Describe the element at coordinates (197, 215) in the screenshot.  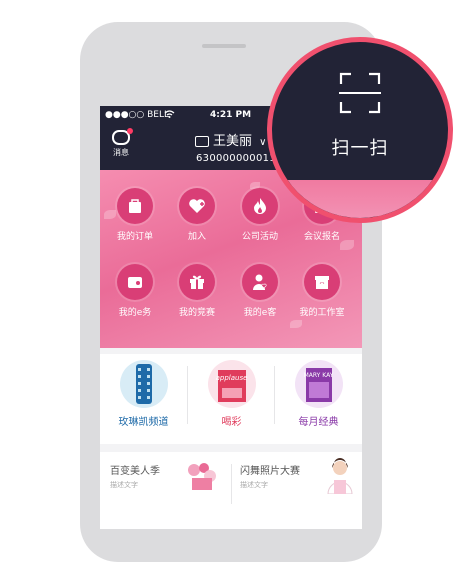
I see `menu-item-join: 加入` at that location.